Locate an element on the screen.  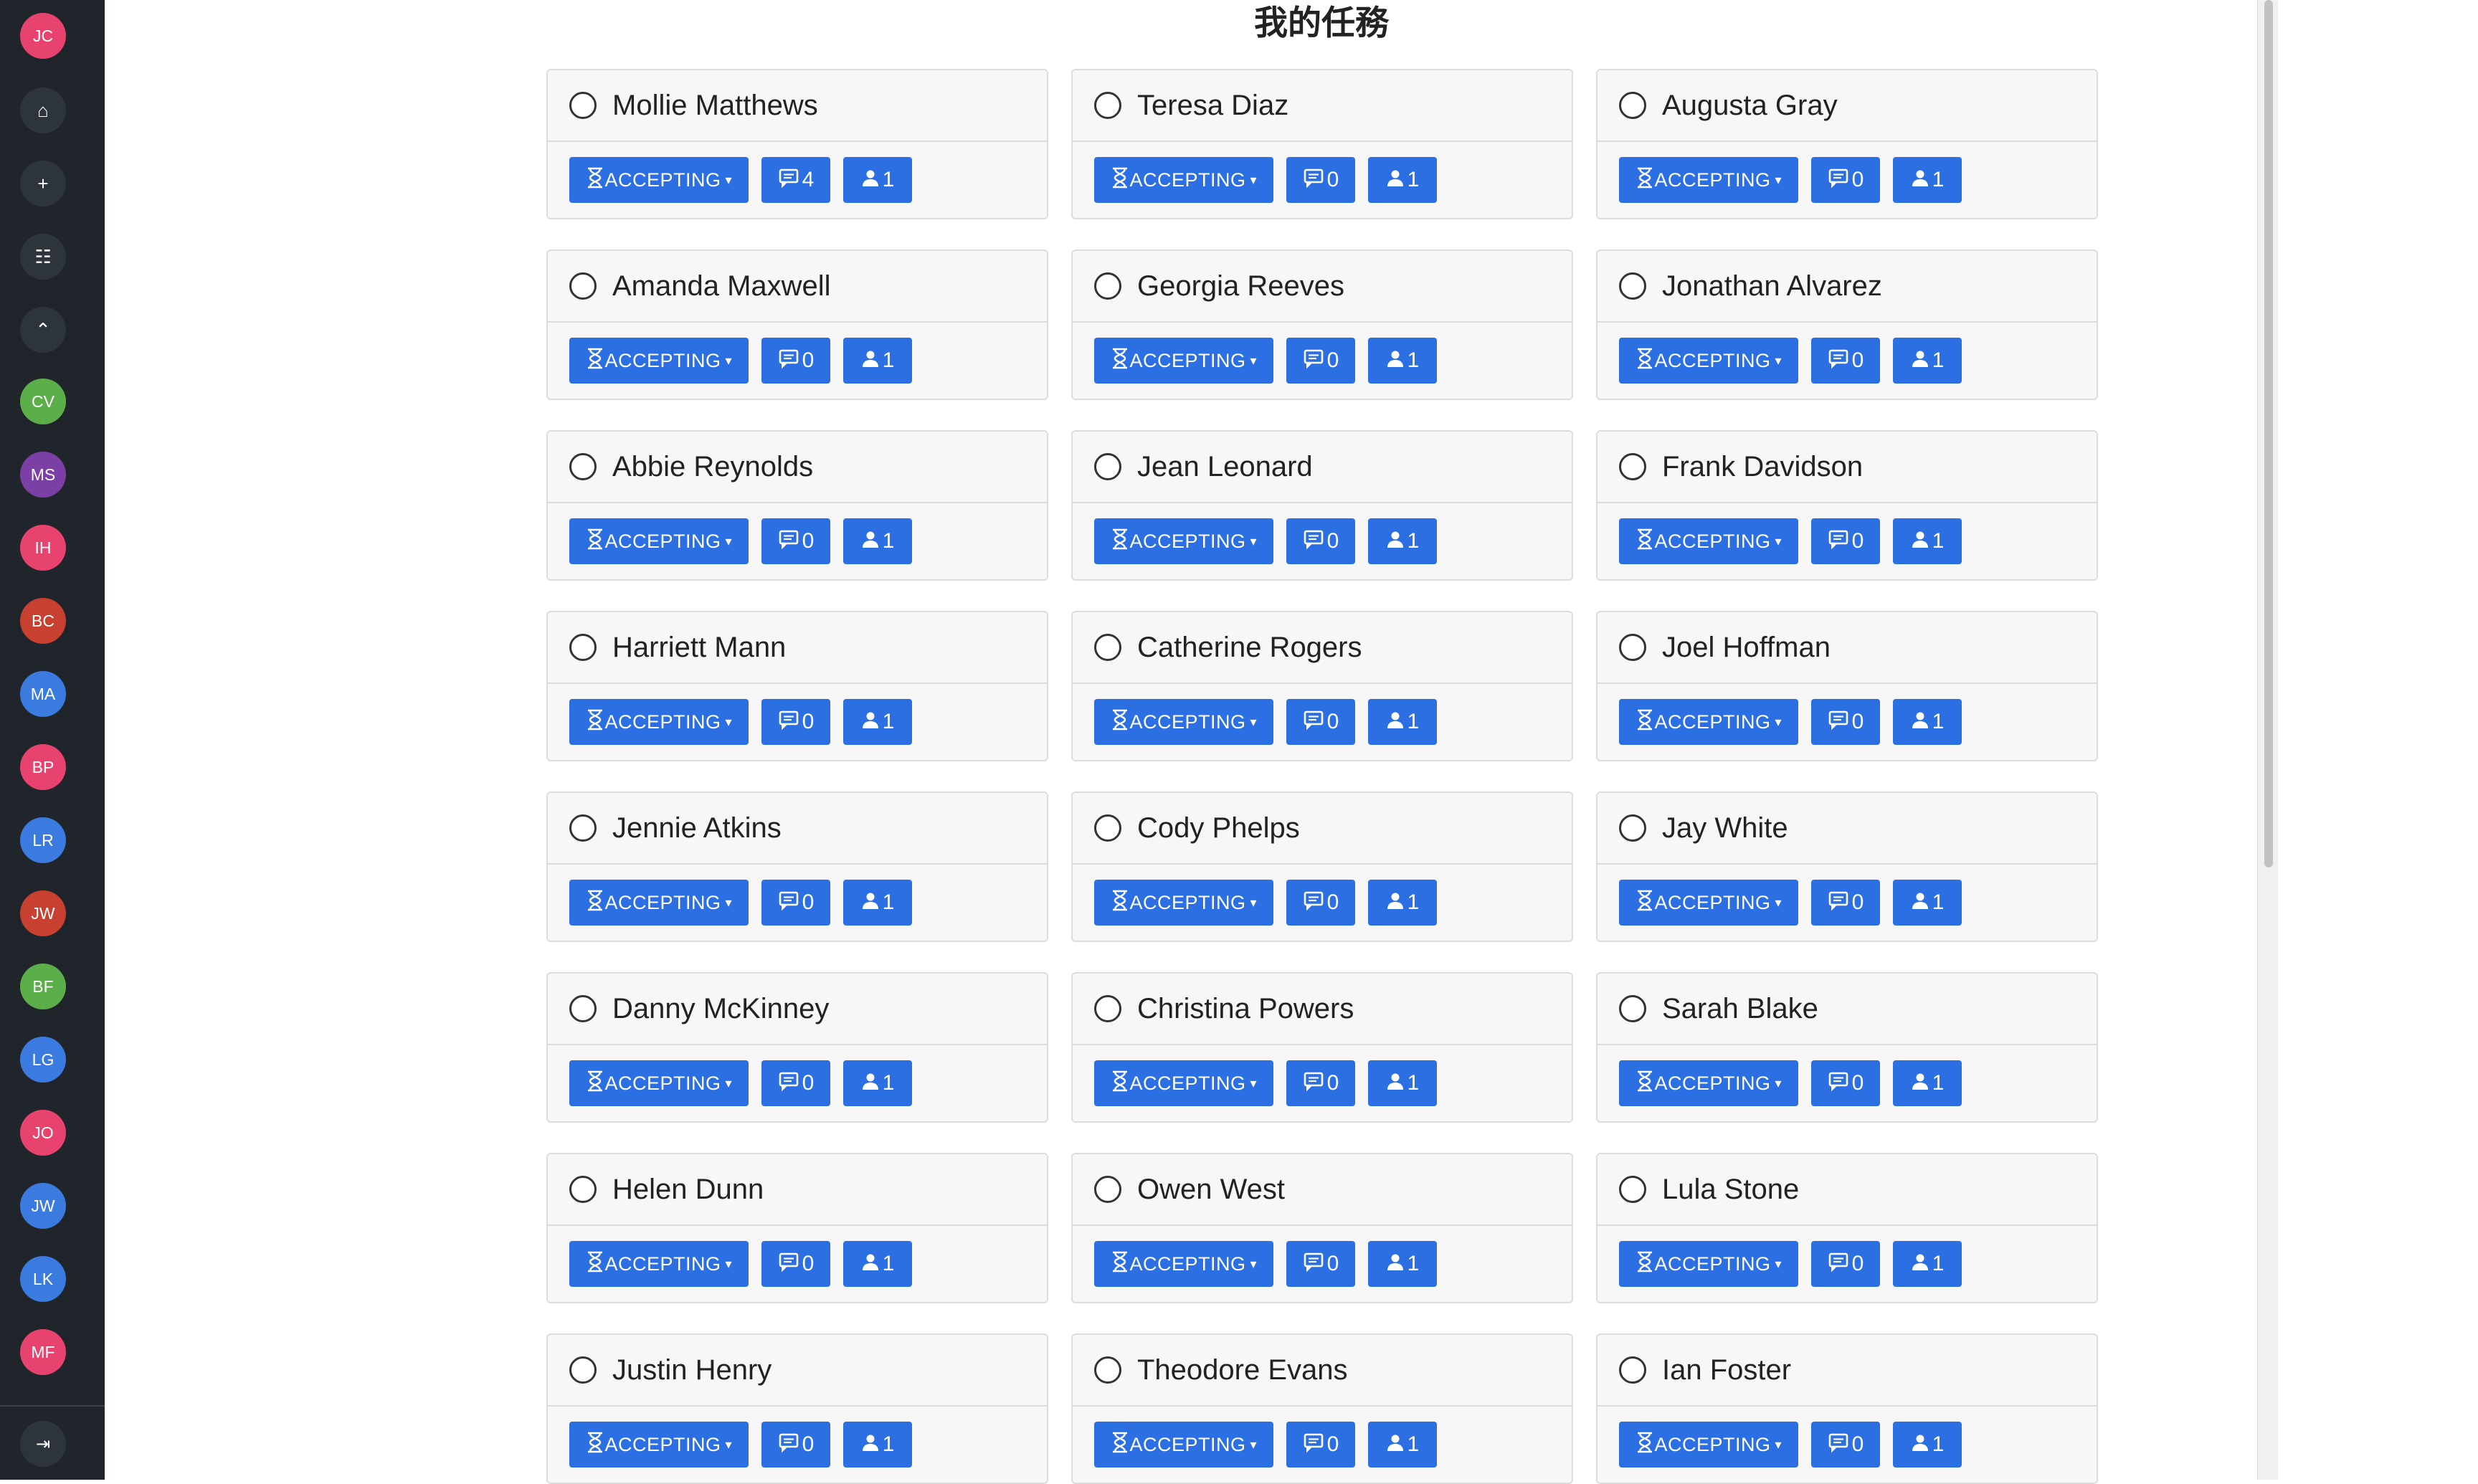
member-avatar: LR is located at coordinates (43, 840).